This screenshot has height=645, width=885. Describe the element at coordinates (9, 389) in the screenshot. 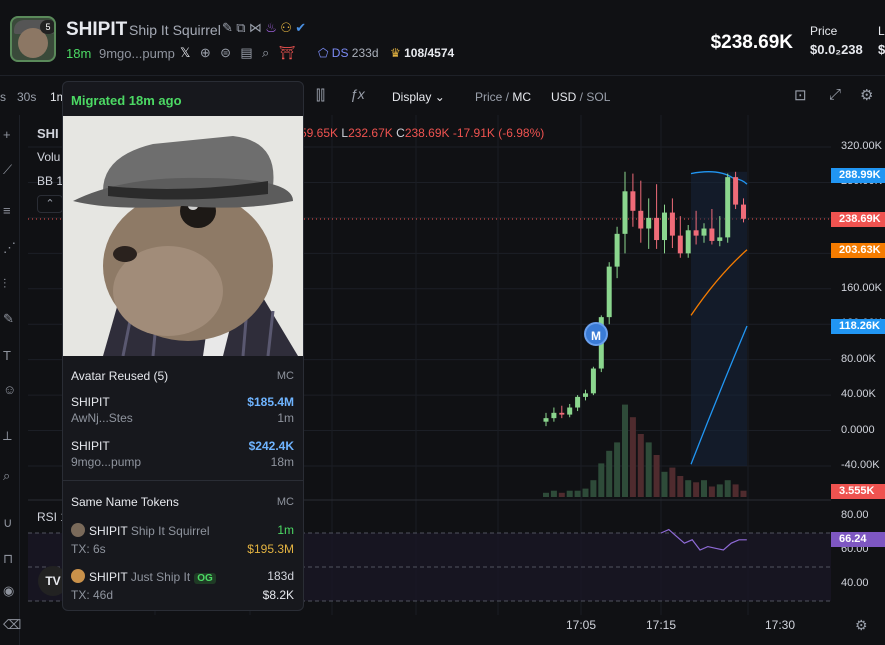

I see `emoji-icon: ☺` at that location.